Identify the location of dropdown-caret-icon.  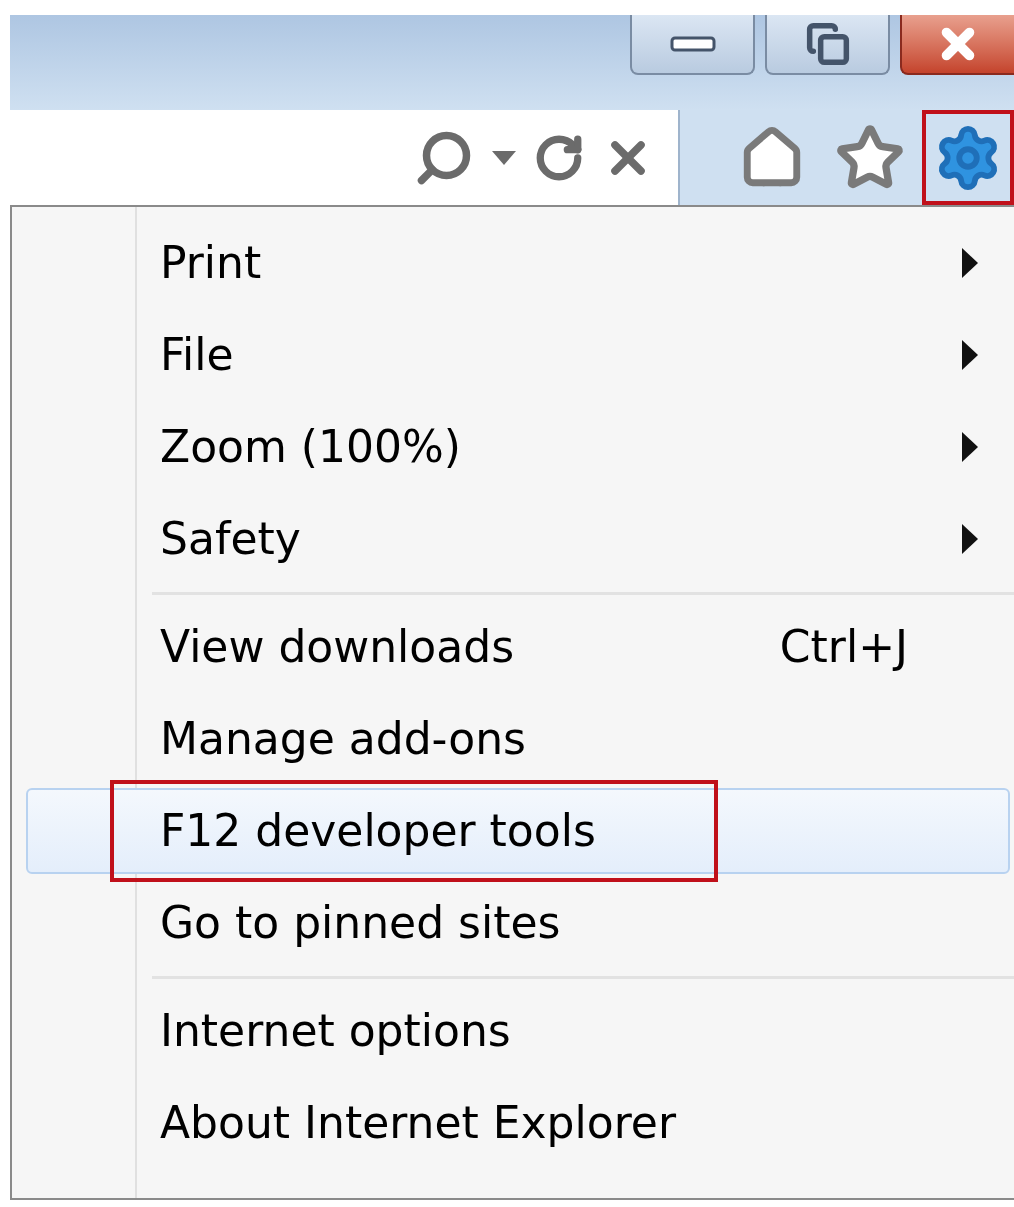
(504, 157).